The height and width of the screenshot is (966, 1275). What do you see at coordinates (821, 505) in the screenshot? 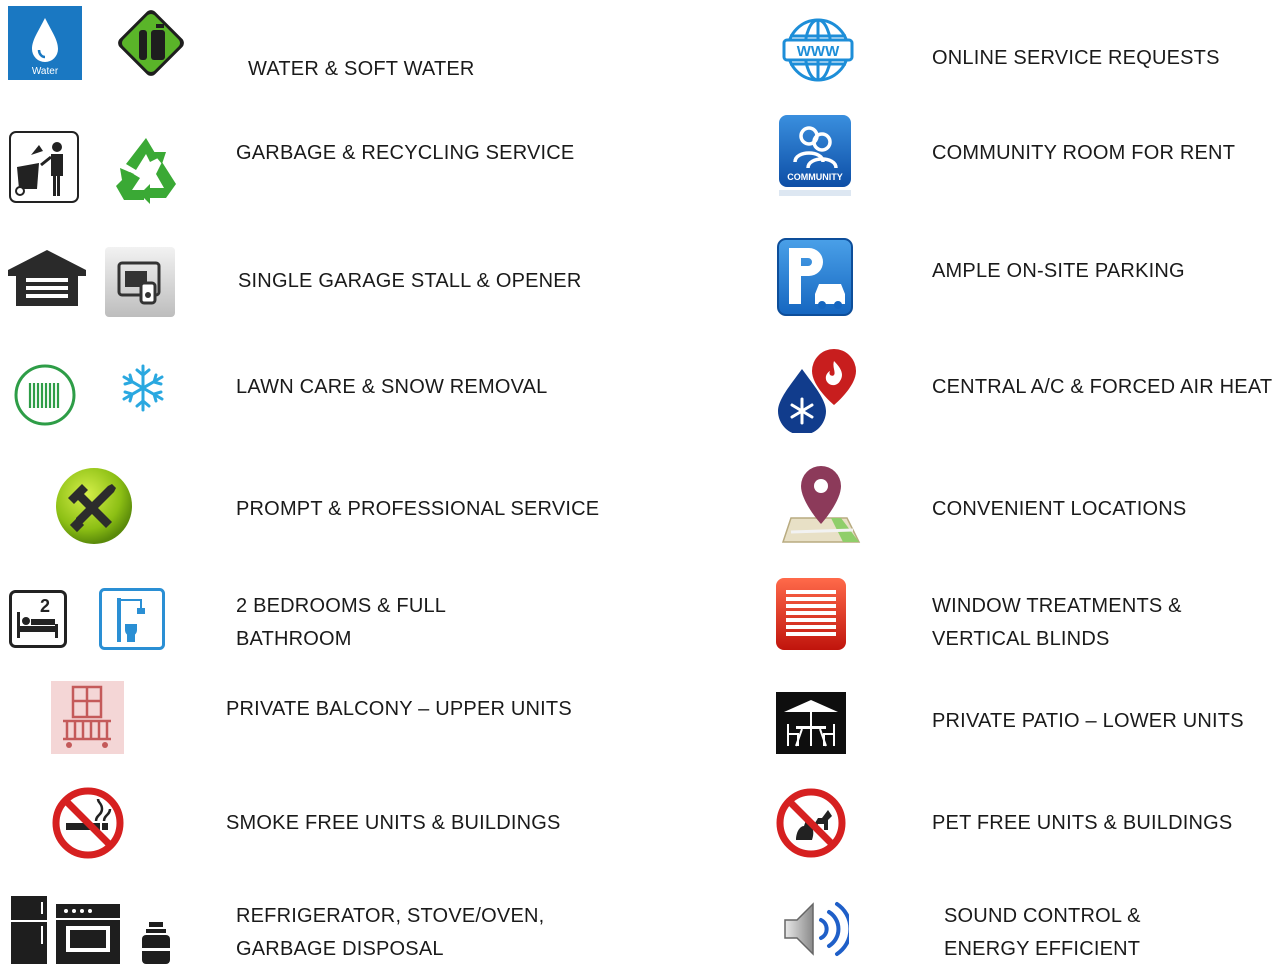
I see `map-pin-icon` at bounding box center [821, 505].